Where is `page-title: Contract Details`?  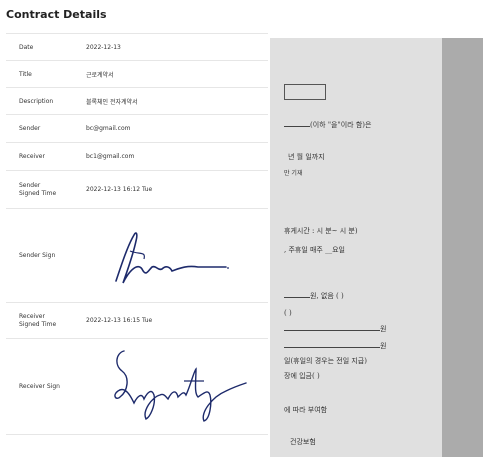 page-title: Contract Details is located at coordinates (56, 14).